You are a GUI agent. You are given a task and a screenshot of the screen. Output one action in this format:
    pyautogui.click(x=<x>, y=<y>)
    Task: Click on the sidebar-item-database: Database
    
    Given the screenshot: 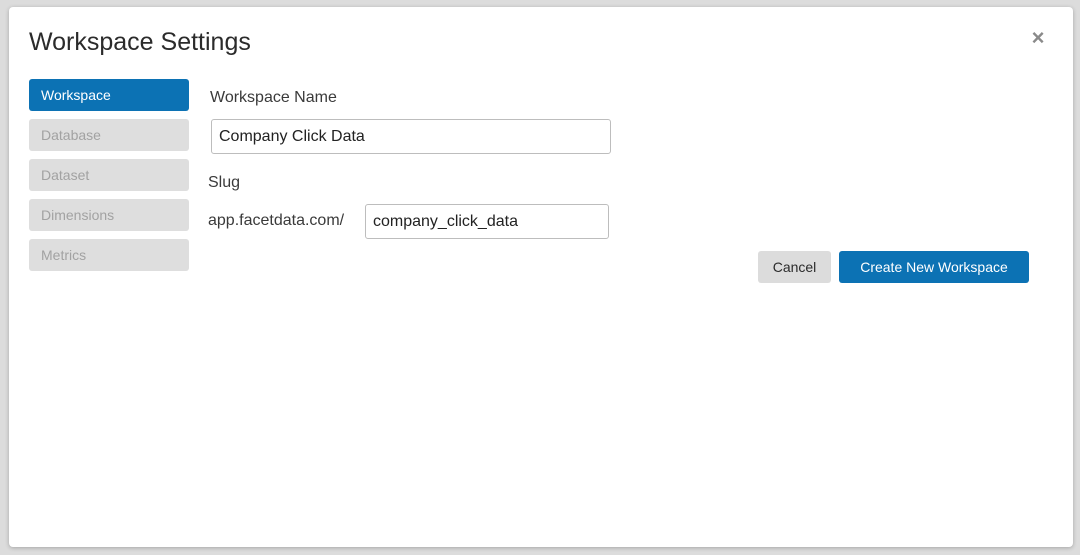 What is the action you would take?
    pyautogui.click(x=109, y=135)
    